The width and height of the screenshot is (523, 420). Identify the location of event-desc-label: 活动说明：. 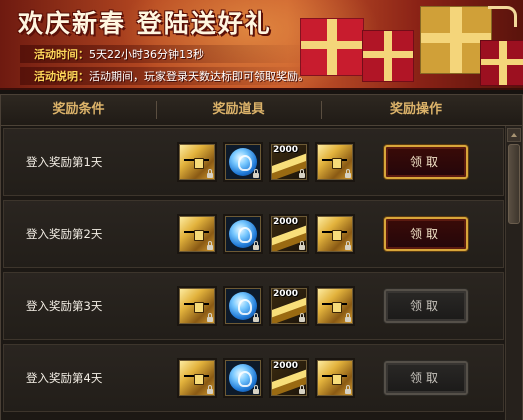
(61, 76).